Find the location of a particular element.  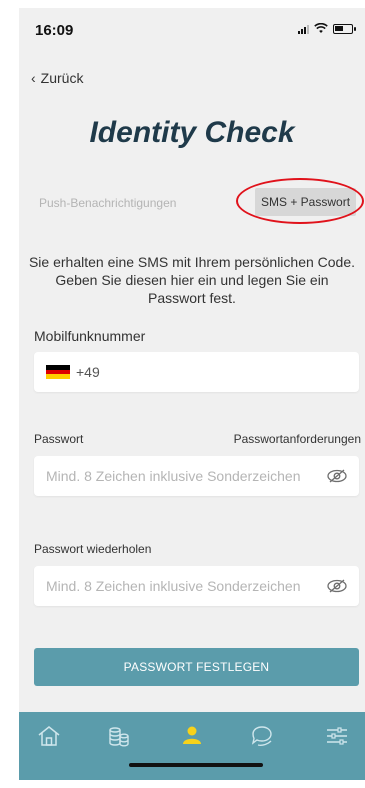

password-repeat-label: Passwort wiederholen is located at coordinates (93, 549).